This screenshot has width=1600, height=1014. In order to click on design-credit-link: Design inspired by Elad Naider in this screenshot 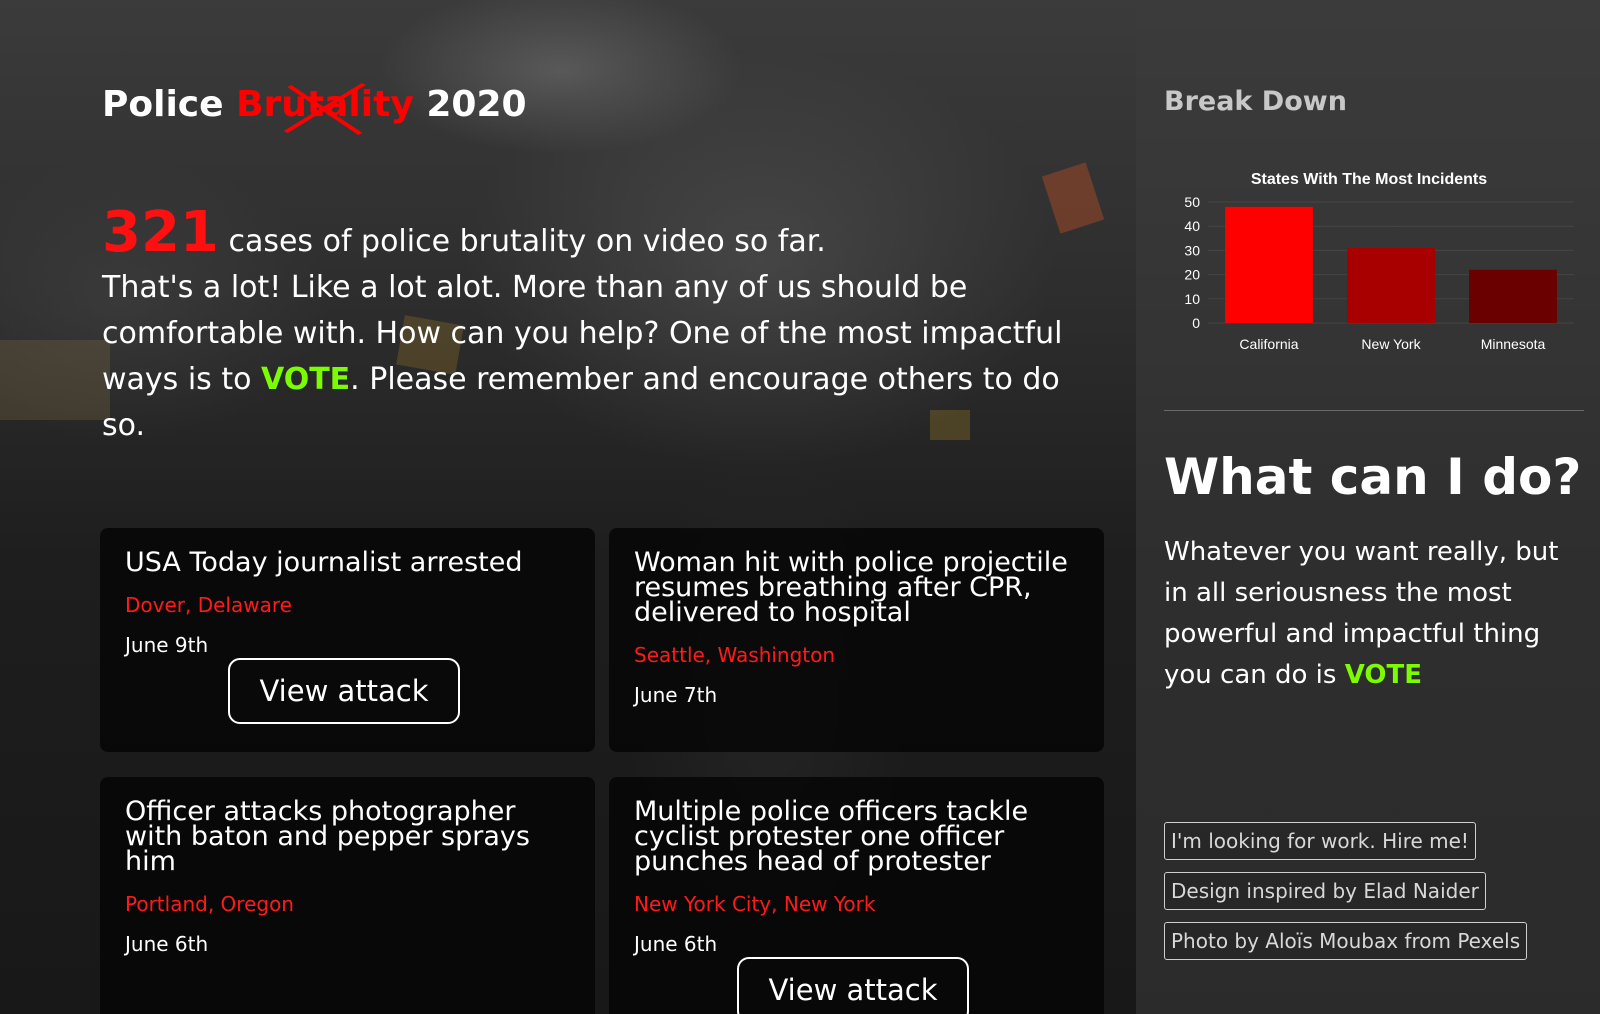, I will do `click(1325, 891)`.